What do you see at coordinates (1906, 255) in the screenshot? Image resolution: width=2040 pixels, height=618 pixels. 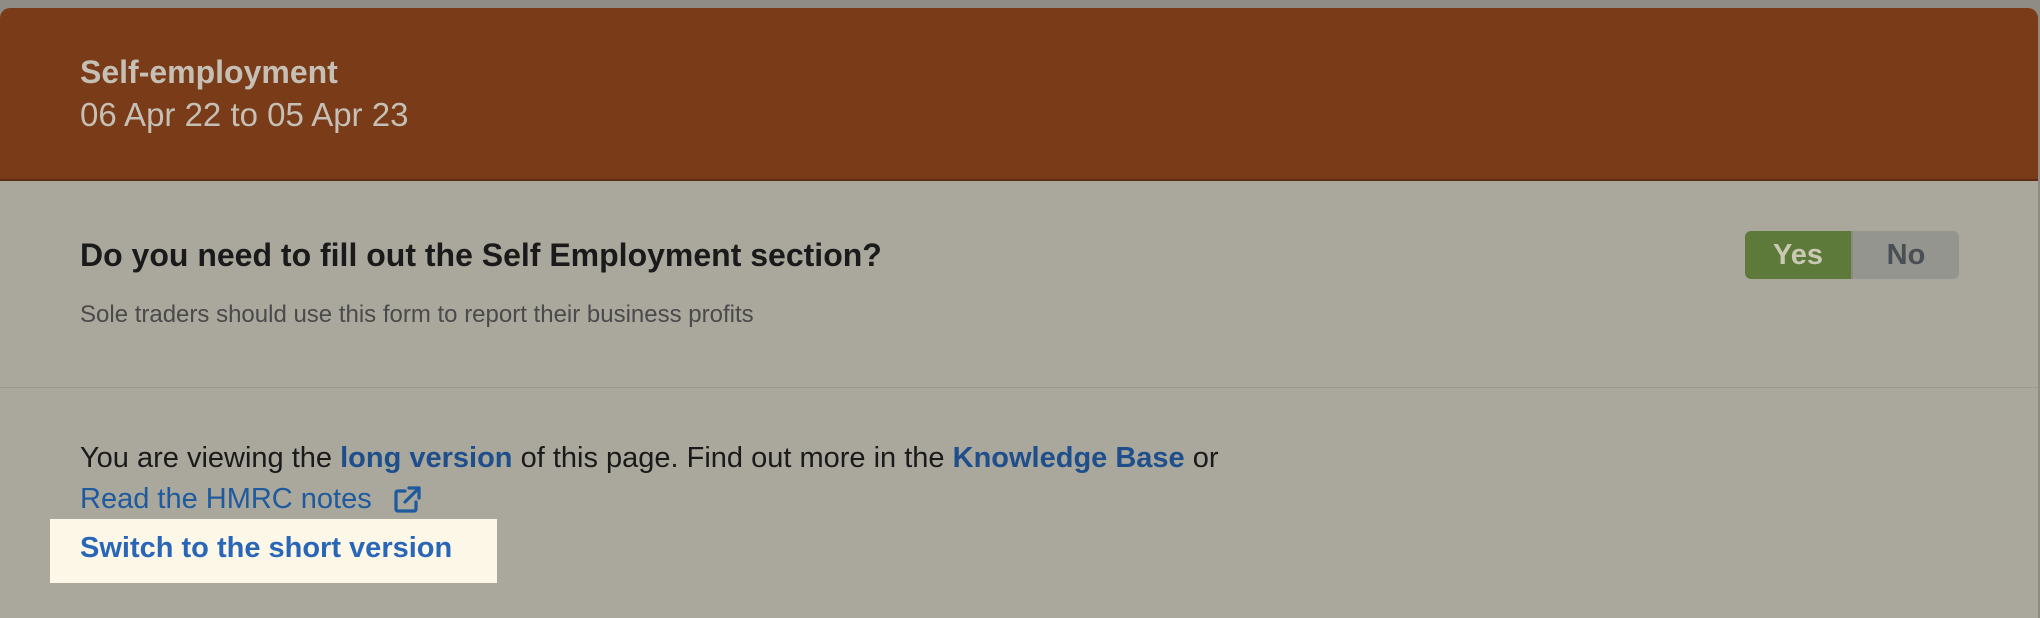 I see `no-button: No` at bounding box center [1906, 255].